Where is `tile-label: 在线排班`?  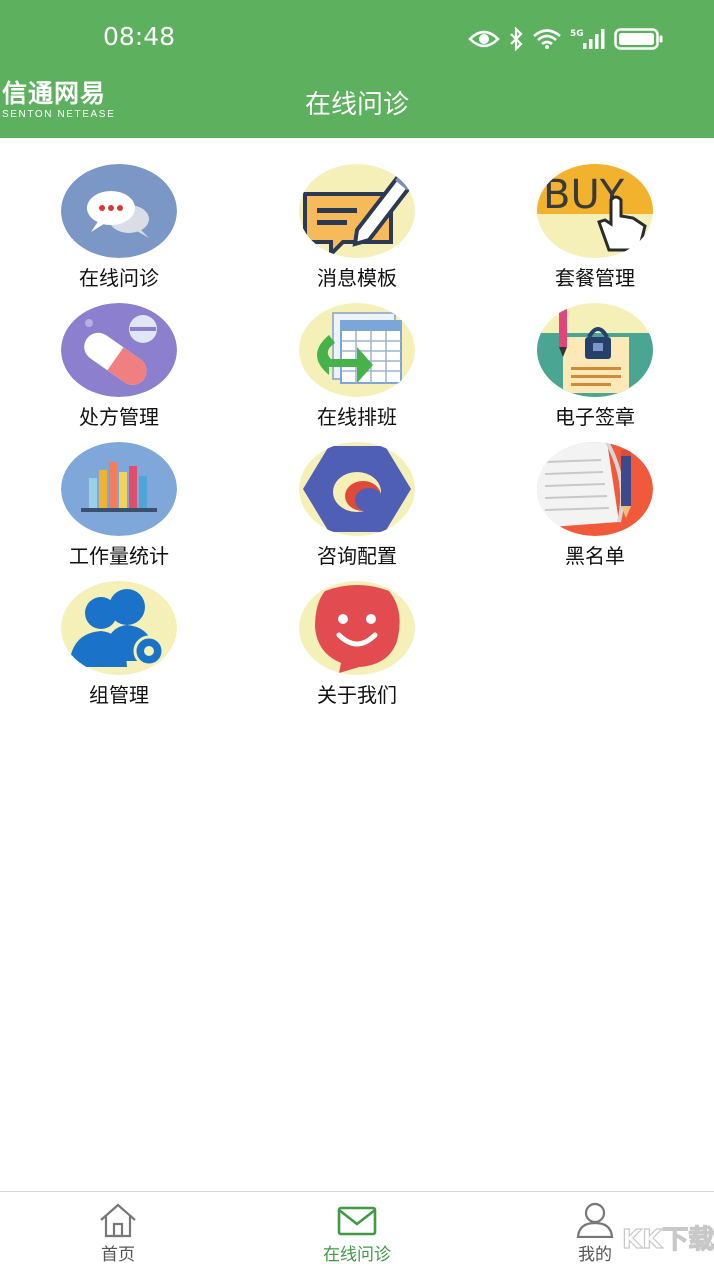
tile-label: 在线排班 is located at coordinates (357, 417).